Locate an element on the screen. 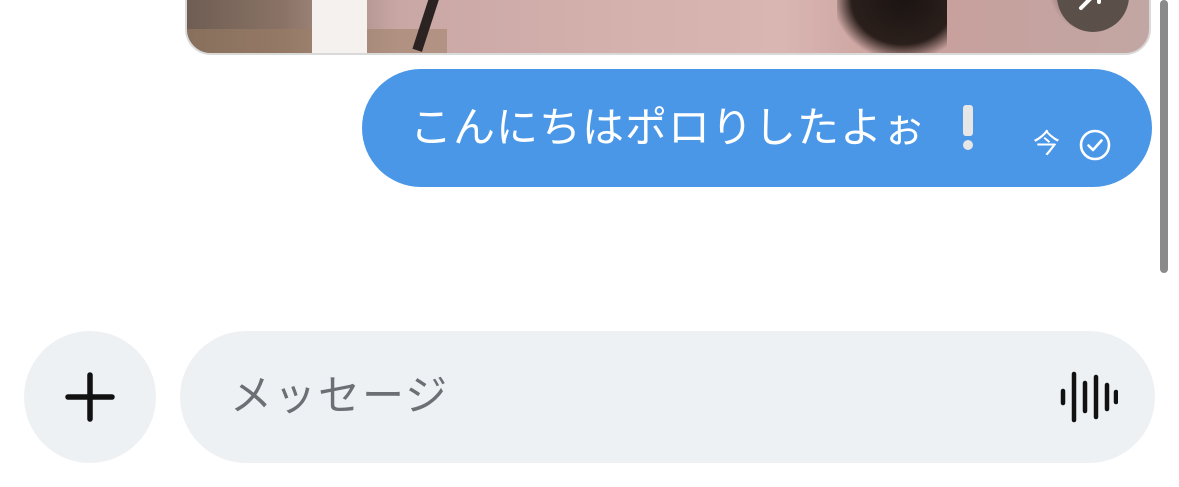 The width and height of the screenshot is (1179, 487). media-message-thumbnail is located at coordinates (668, 27).